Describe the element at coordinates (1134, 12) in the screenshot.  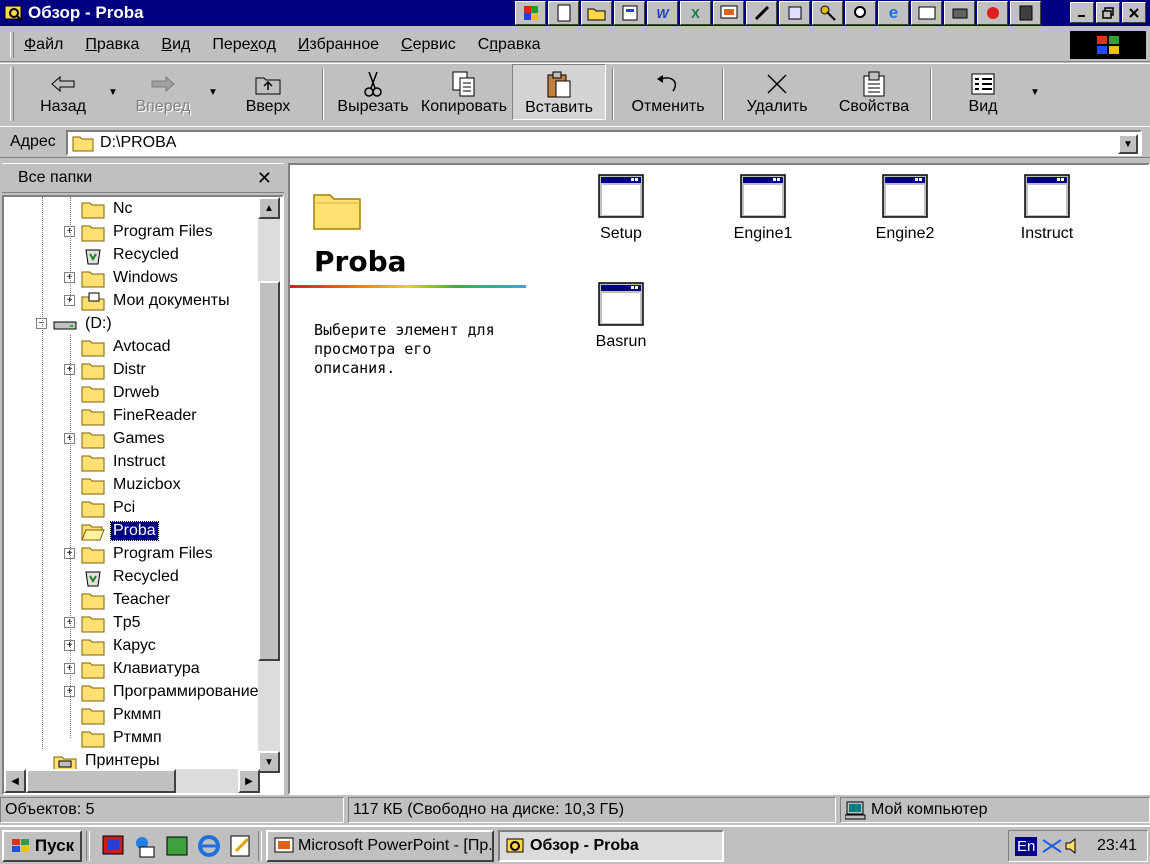
I see `close-button` at that location.